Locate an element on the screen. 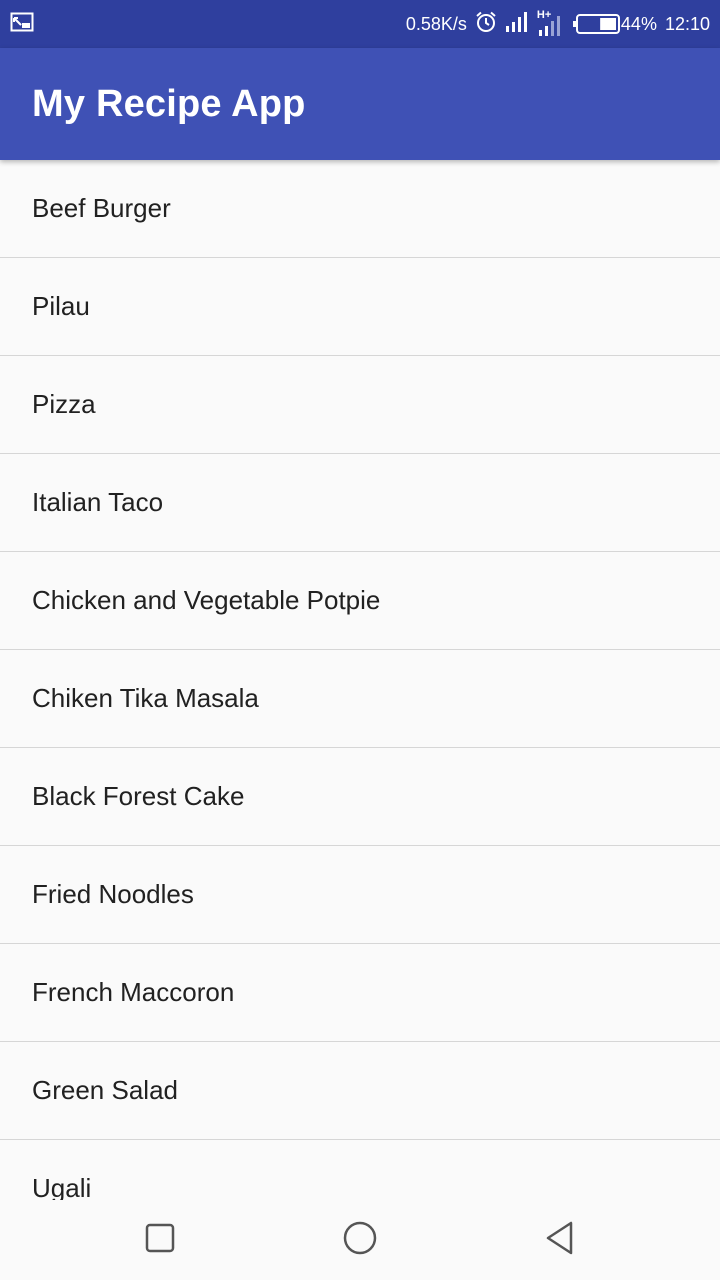  status-bar: 0.58K/s H+ 44% 12:10 is located at coordinates (360, 24).